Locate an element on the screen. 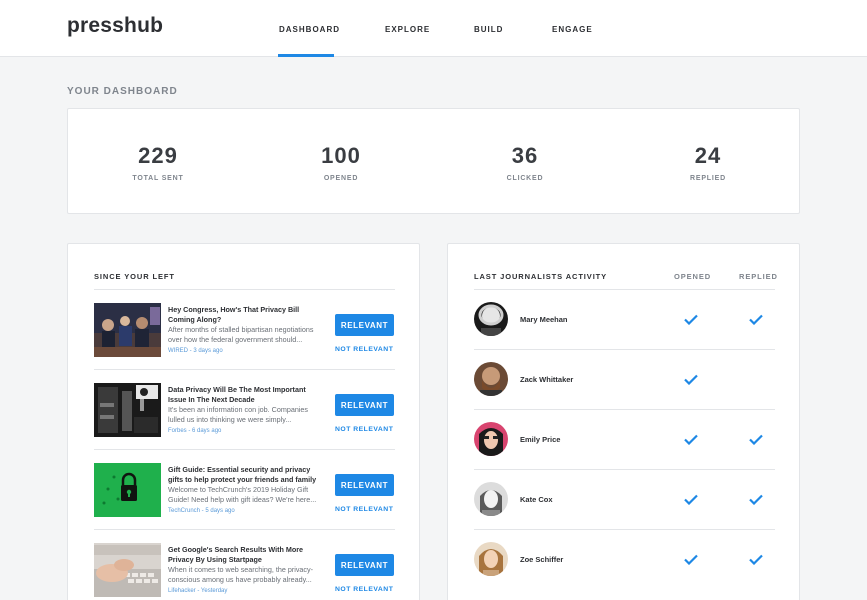 This screenshot has width=867, height=600. top-bar: presshub DASHBOARD EXPLORE BUILD ENGAGE is located at coordinates (433, 28).